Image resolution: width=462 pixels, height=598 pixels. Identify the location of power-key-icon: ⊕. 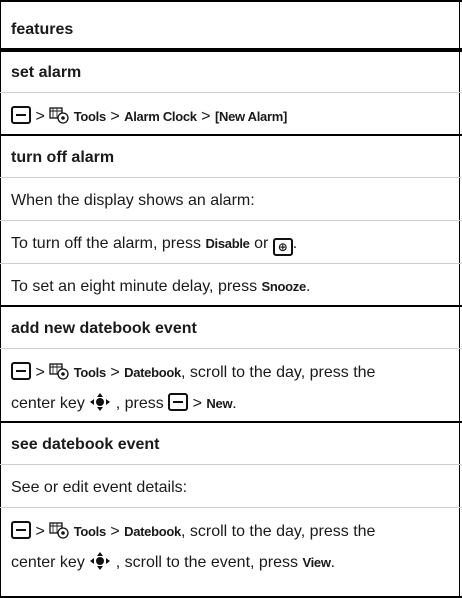
(282, 247).